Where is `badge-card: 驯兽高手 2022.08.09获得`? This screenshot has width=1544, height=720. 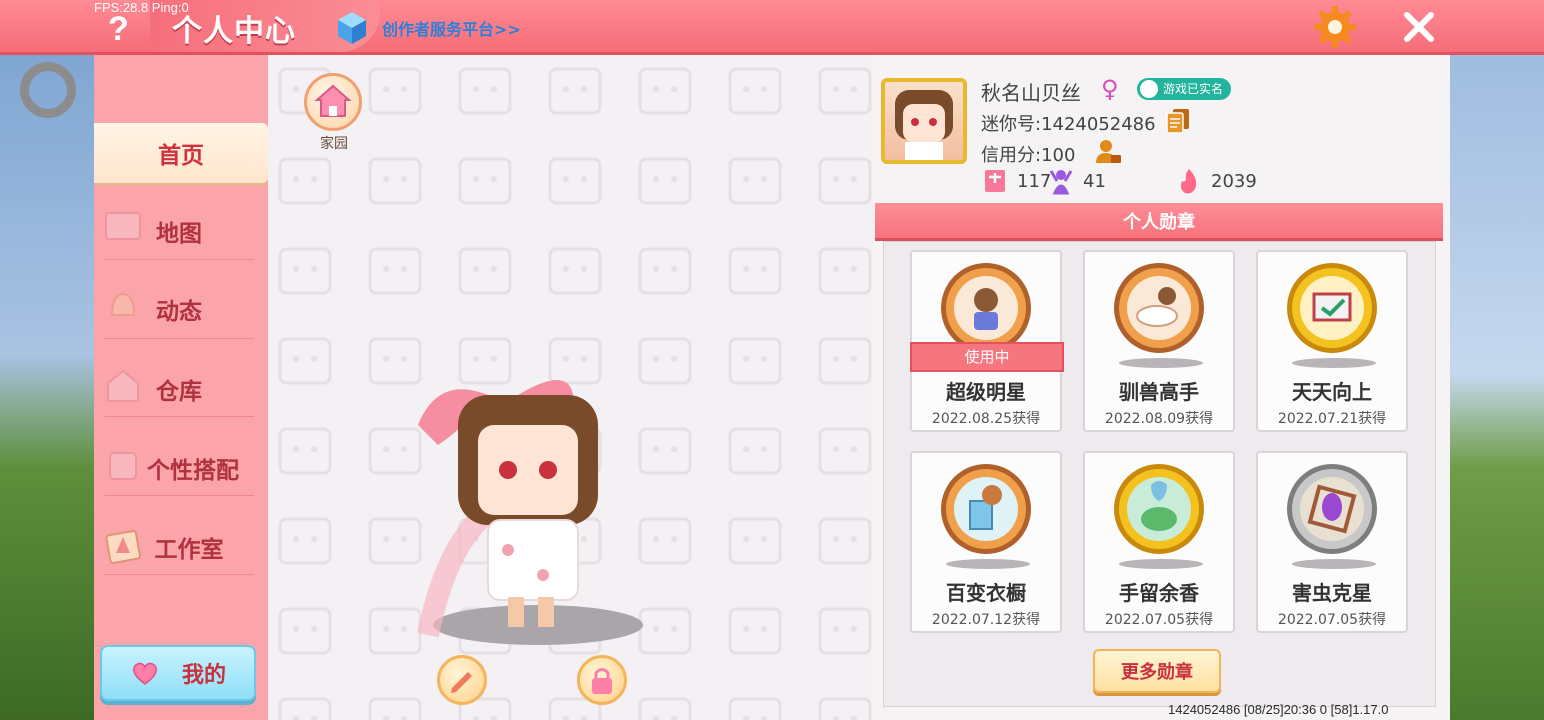
badge-card: 驯兽高手 2022.08.09获得 is located at coordinates (1159, 341).